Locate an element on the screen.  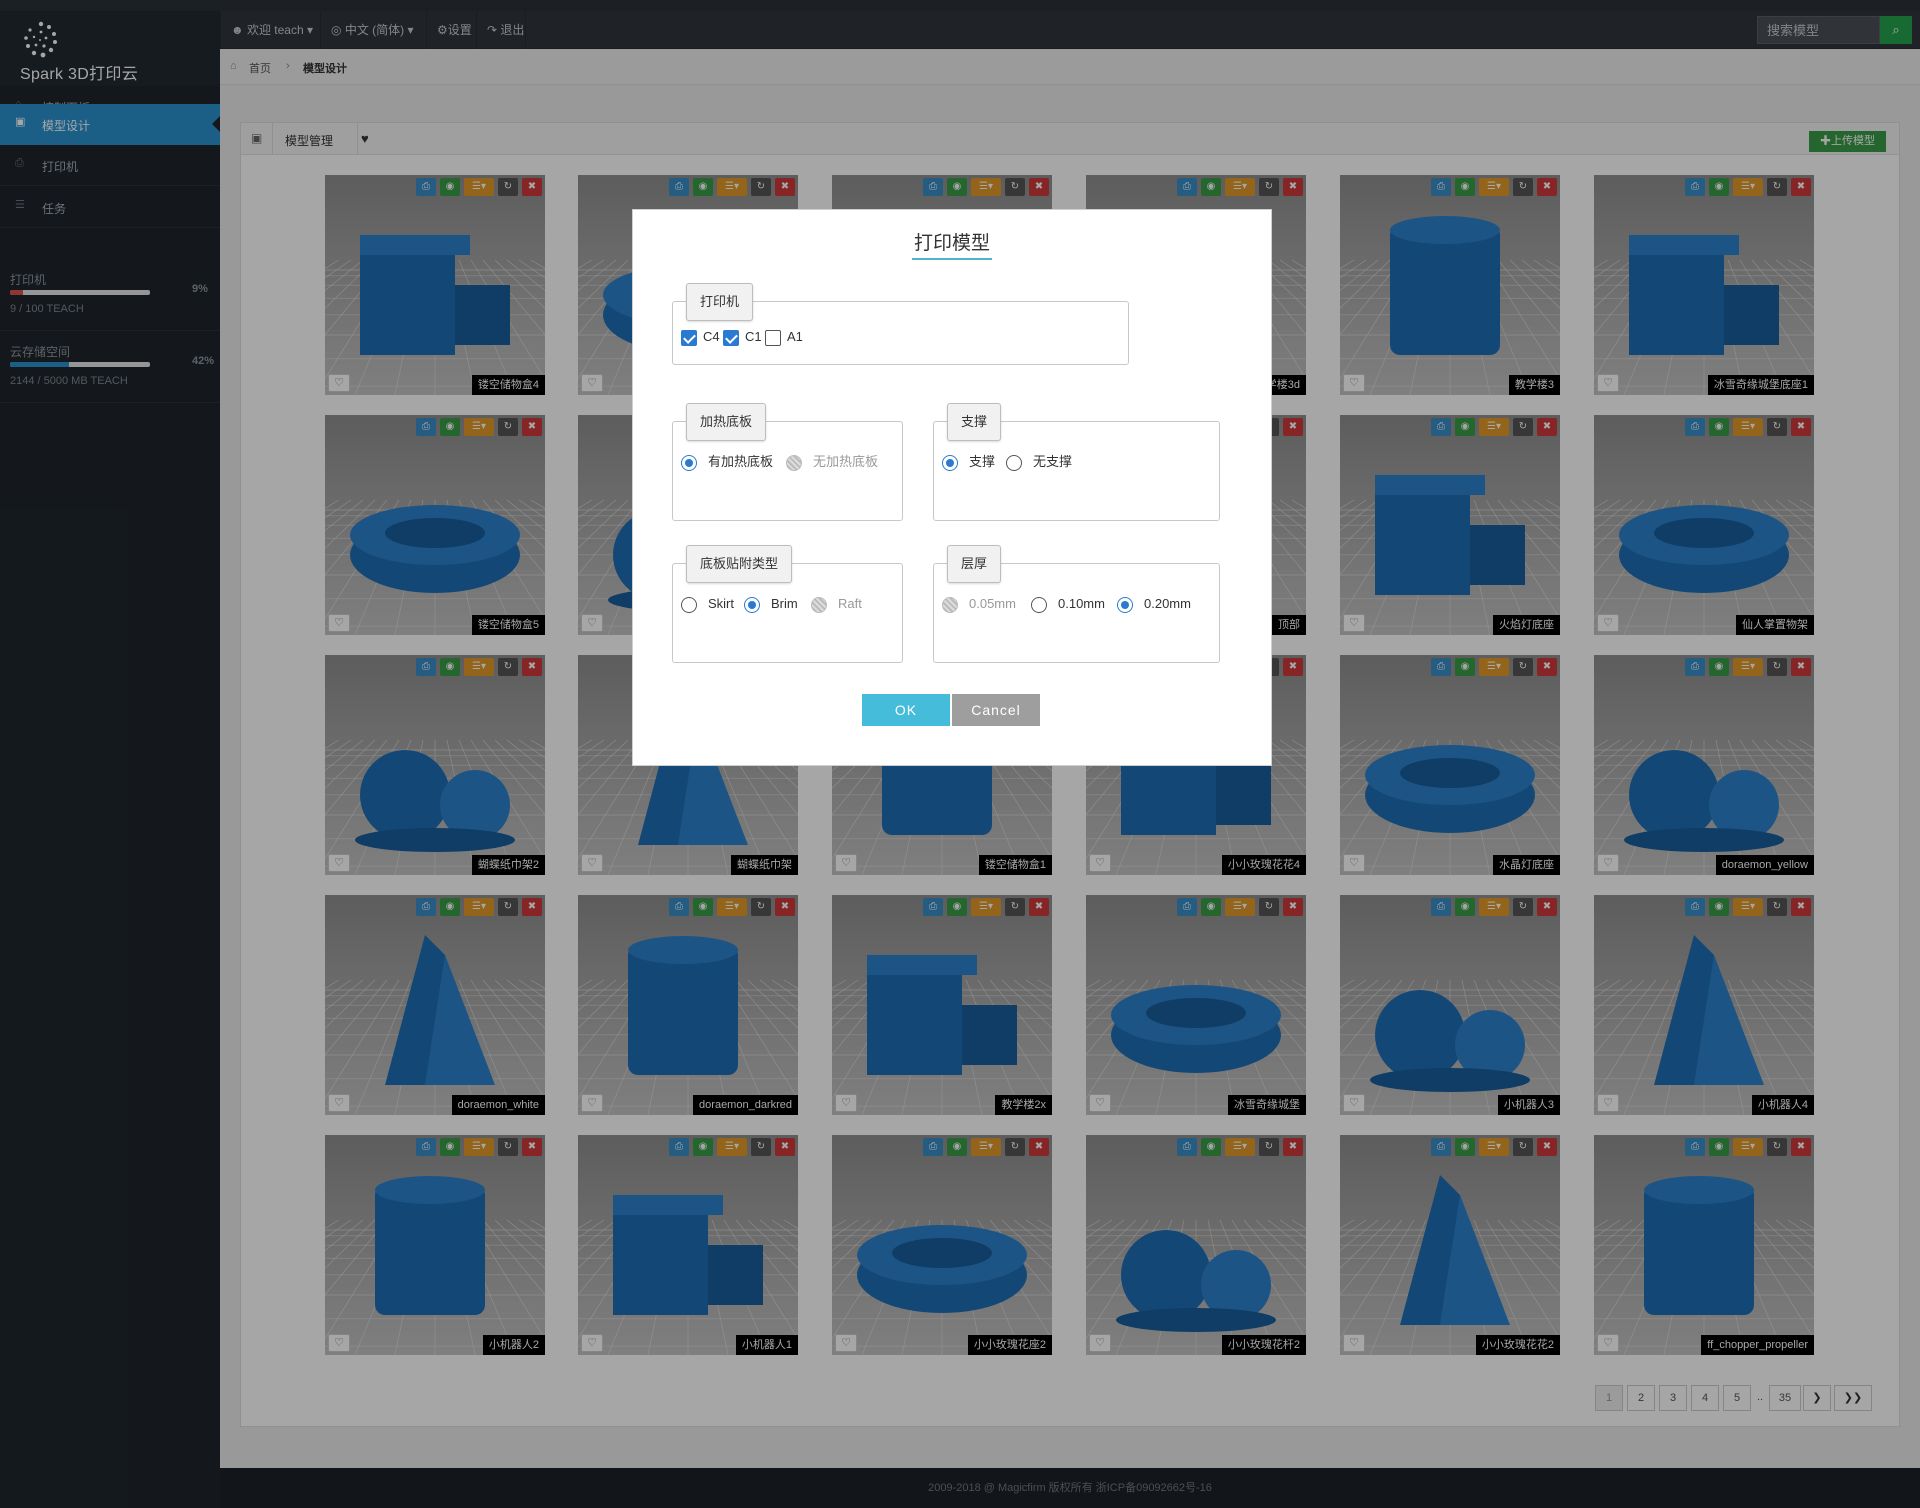
adhesion-raft-radio is located at coordinates (819, 605).